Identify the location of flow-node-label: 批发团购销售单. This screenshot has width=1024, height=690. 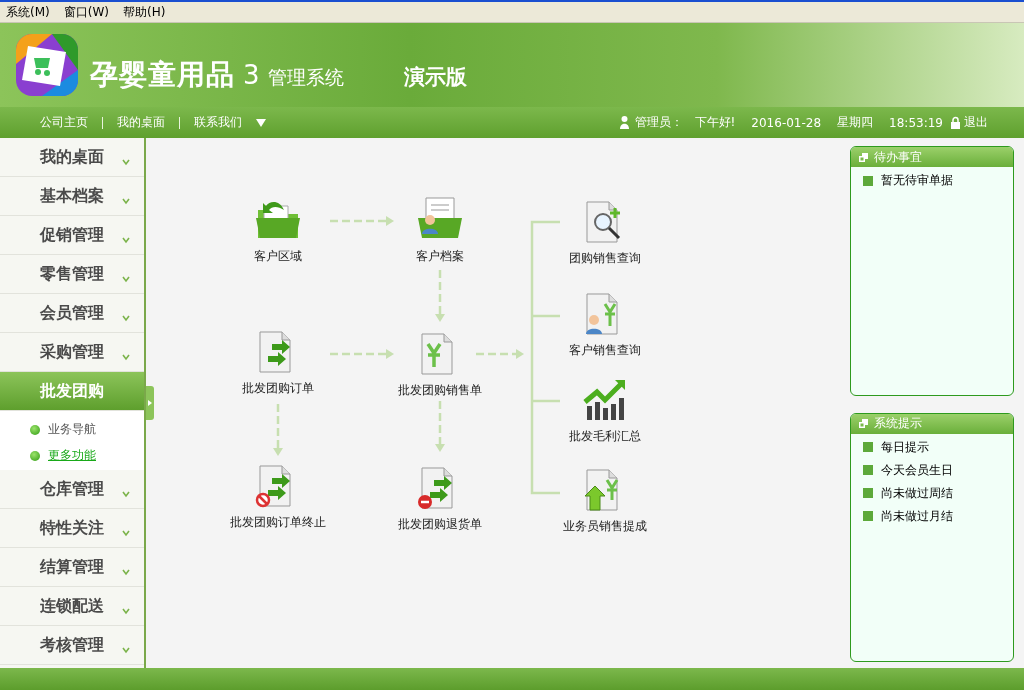
(440, 390).